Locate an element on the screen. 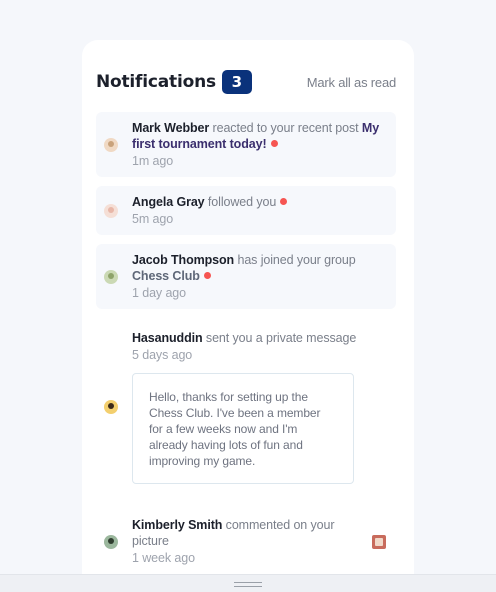  bottom-resize-bar is located at coordinates (248, 583).